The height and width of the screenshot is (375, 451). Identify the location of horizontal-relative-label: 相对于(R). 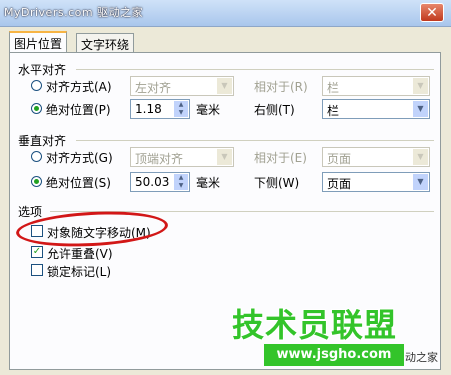
(281, 87).